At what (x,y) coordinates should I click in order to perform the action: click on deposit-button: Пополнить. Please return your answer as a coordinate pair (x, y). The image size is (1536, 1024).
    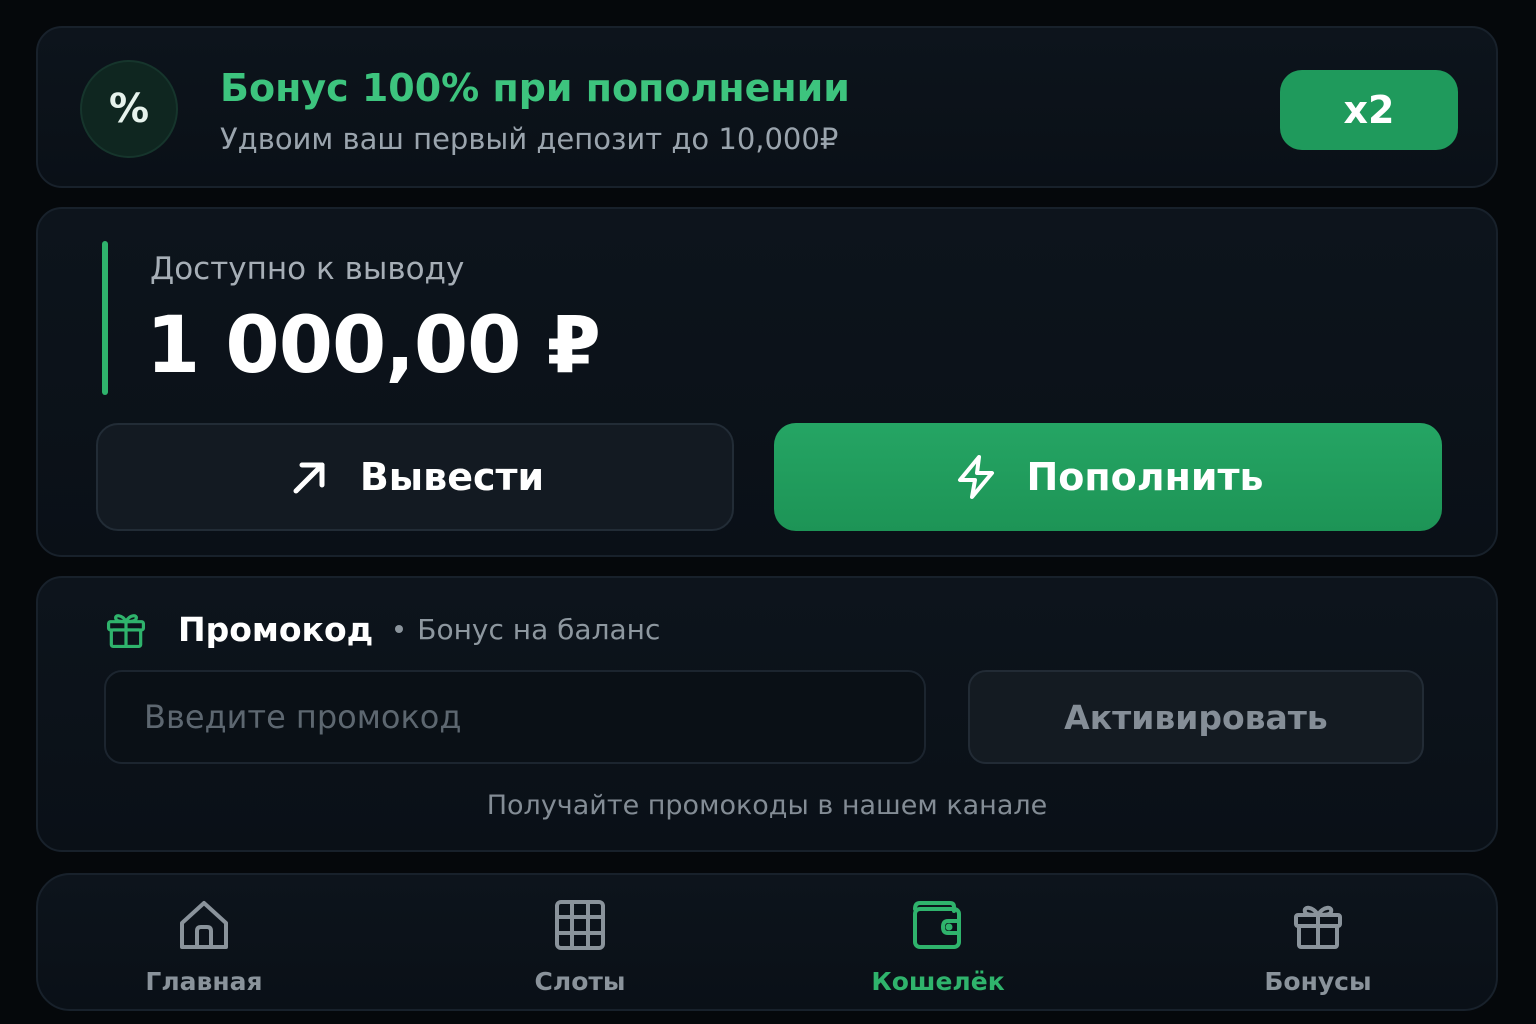
    Looking at the image, I should click on (1108, 477).